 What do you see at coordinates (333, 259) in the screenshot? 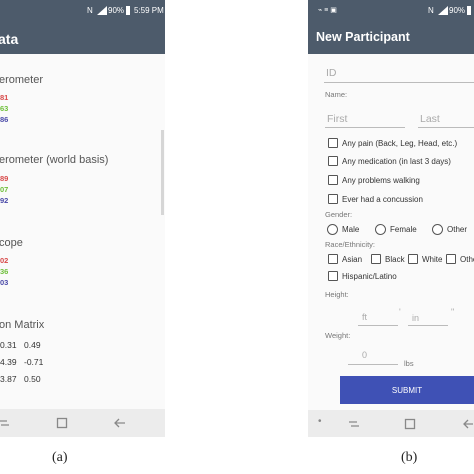
I see `checkbox-asian` at bounding box center [333, 259].